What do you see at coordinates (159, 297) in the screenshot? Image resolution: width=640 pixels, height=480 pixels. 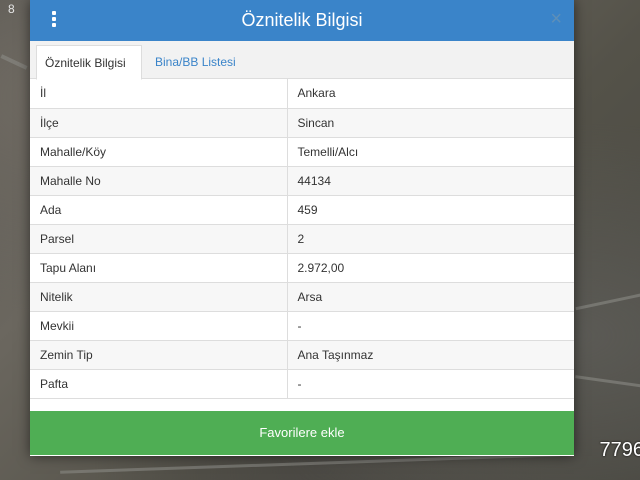 I see `attribute-key: Nitelik` at bounding box center [159, 297].